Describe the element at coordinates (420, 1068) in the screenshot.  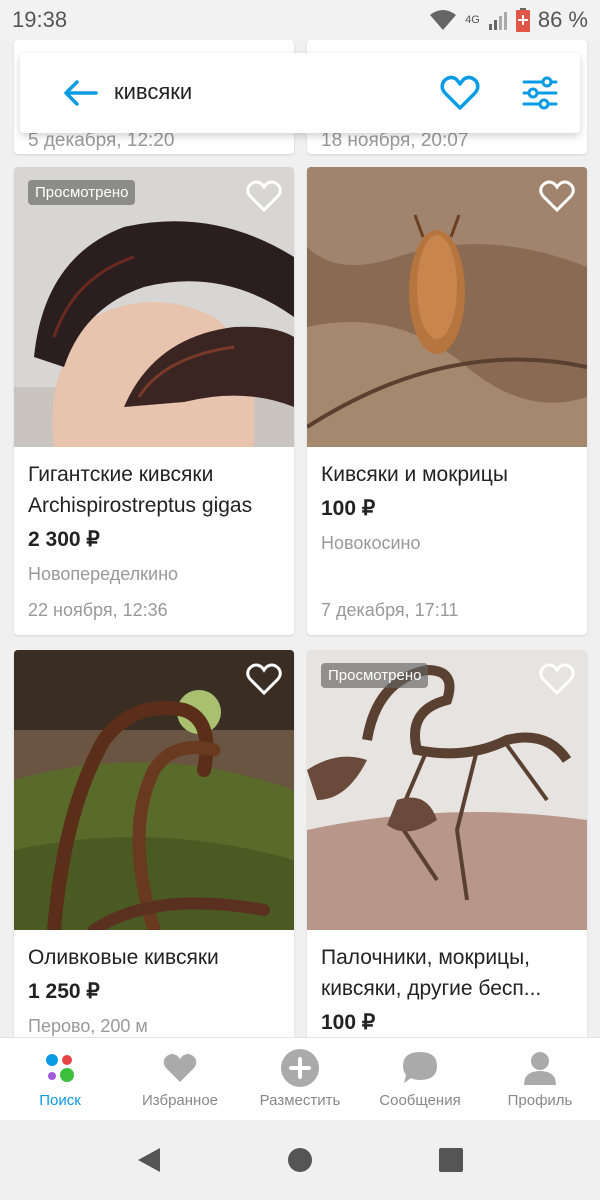
I see `chat-icon` at that location.